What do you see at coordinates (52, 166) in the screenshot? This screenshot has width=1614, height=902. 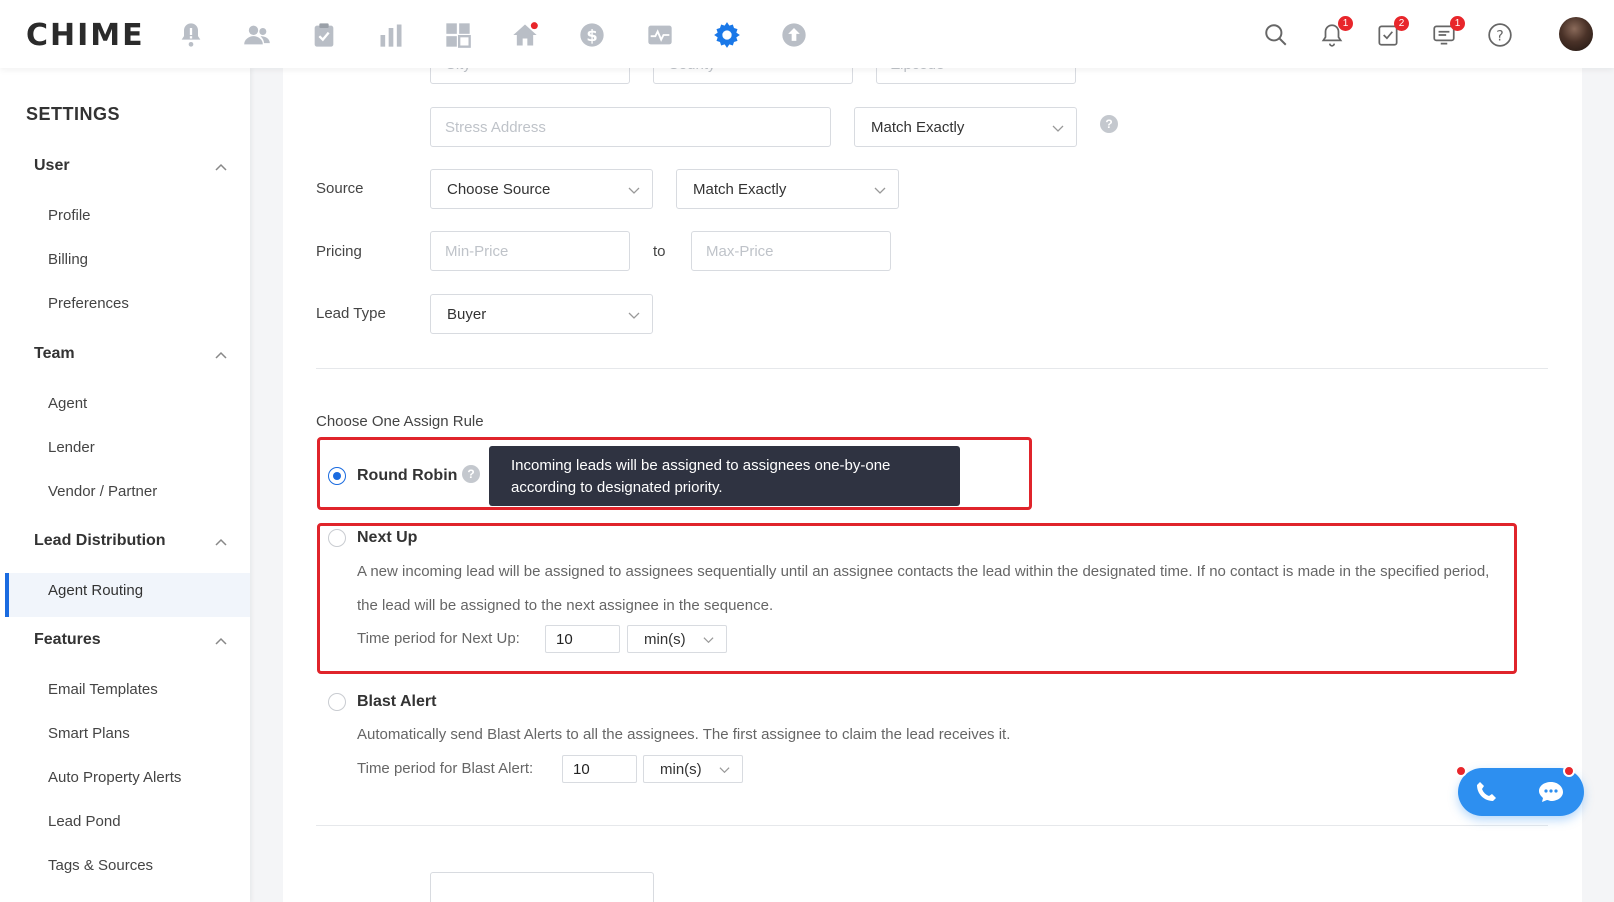 I see `sidebar-section-user: User` at bounding box center [52, 166].